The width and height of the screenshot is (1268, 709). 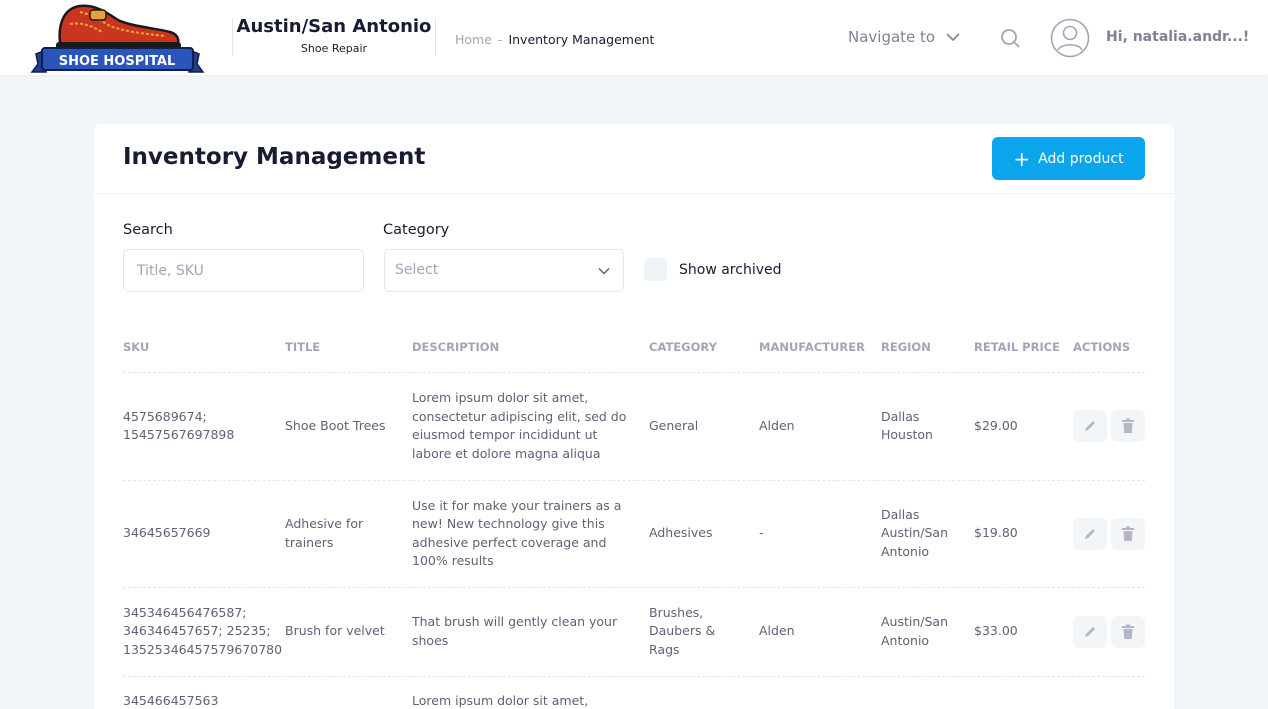 I want to click on category-label: Category, so click(x=416, y=230).